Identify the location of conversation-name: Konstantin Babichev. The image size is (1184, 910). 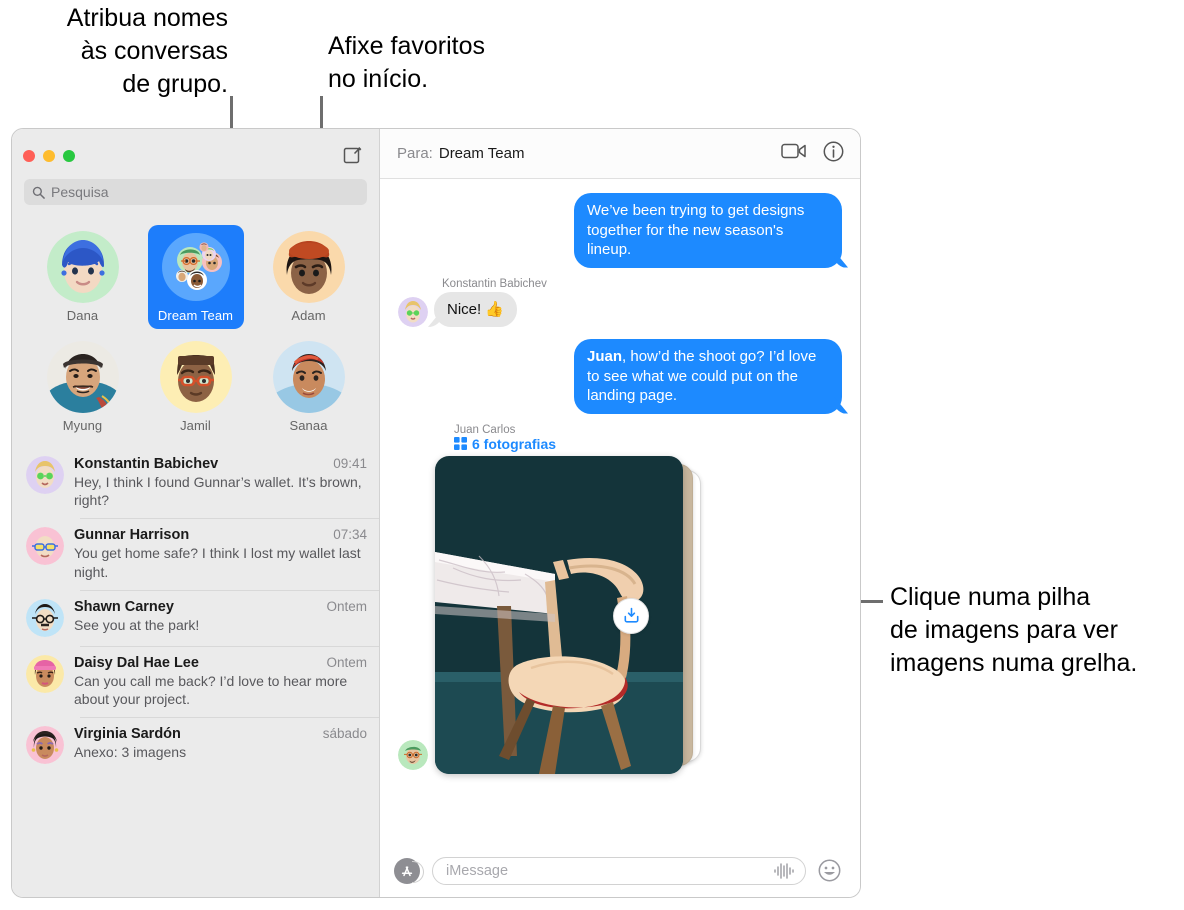
(146, 464).